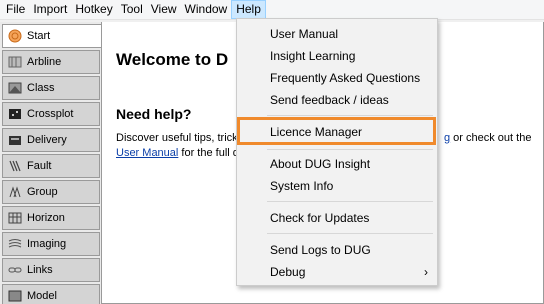 The width and height of the screenshot is (544, 304). What do you see at coordinates (39, 36) in the screenshot?
I see `sidebar-tab-label: Start` at bounding box center [39, 36].